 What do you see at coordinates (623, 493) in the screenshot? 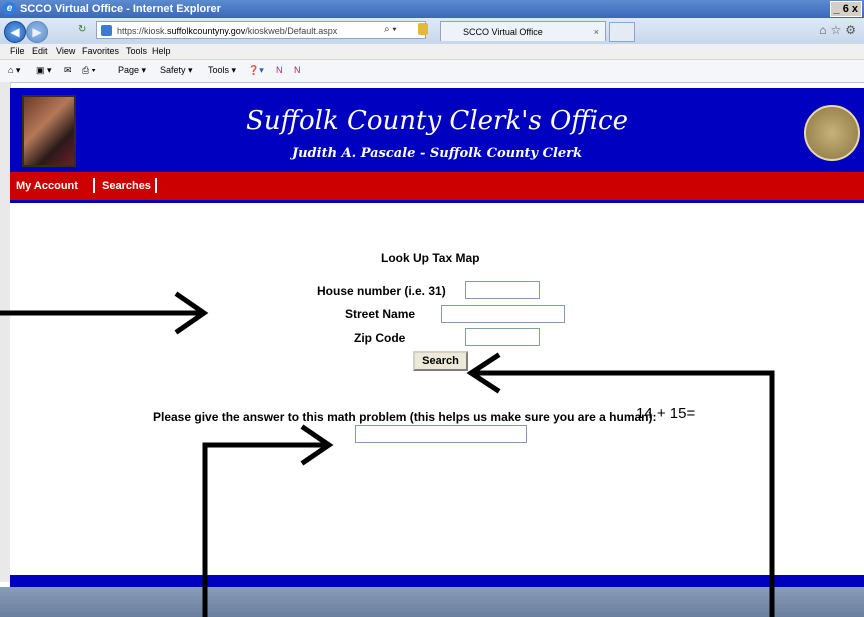
I see `arrow-to-search-shaft` at bounding box center [623, 493].